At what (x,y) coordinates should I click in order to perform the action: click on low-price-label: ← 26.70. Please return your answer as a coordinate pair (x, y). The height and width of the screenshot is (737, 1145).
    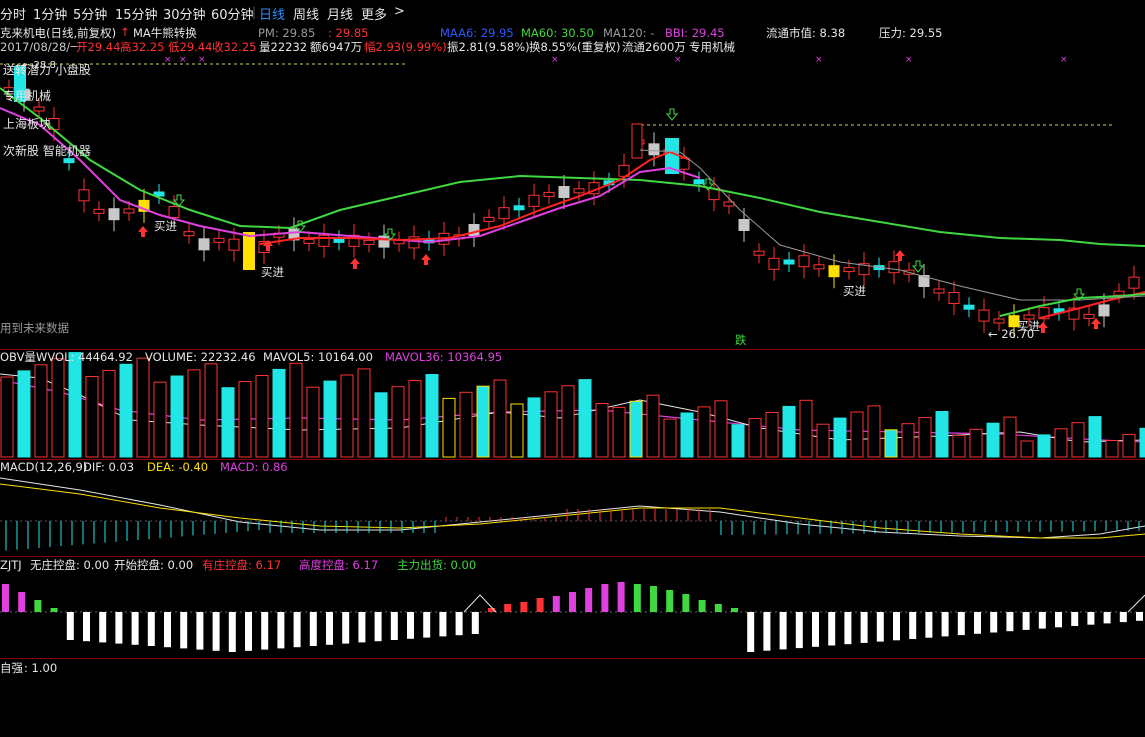
    Looking at the image, I should click on (1011, 334).